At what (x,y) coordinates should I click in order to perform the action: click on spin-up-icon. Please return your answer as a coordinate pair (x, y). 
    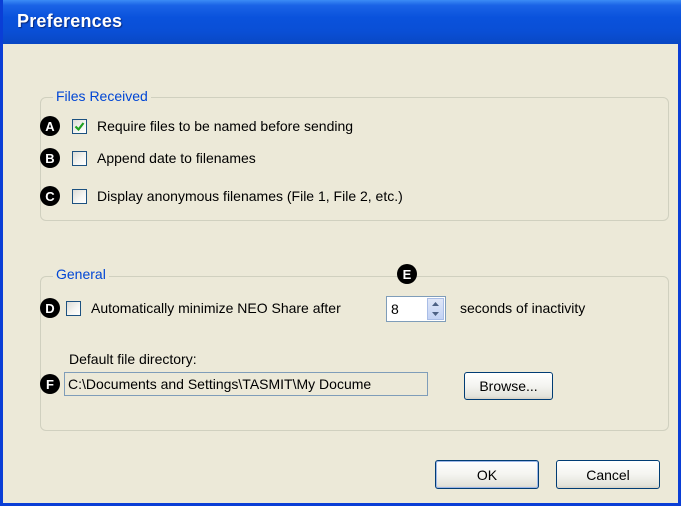
    Looking at the image, I should click on (435, 304).